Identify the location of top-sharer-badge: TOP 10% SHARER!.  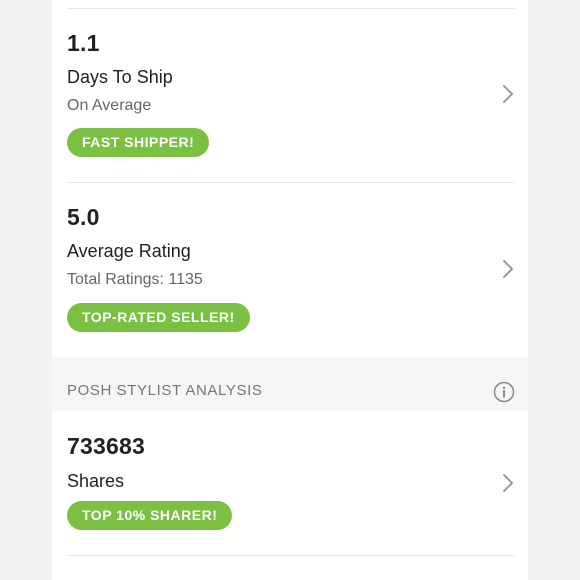
(150, 515).